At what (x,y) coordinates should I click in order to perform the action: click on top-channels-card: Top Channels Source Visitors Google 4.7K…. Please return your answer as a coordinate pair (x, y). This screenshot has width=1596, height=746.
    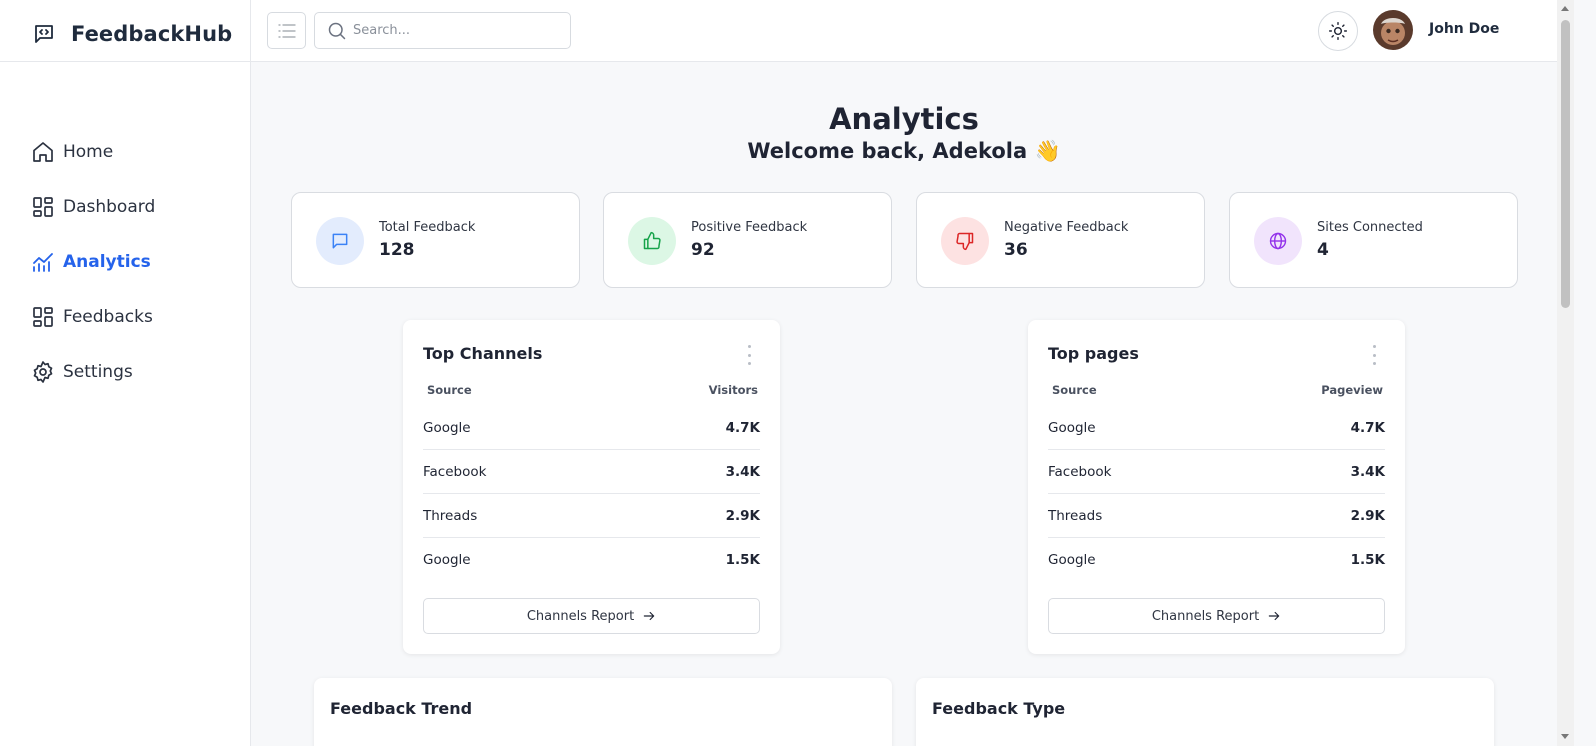
    Looking at the image, I should click on (591, 487).